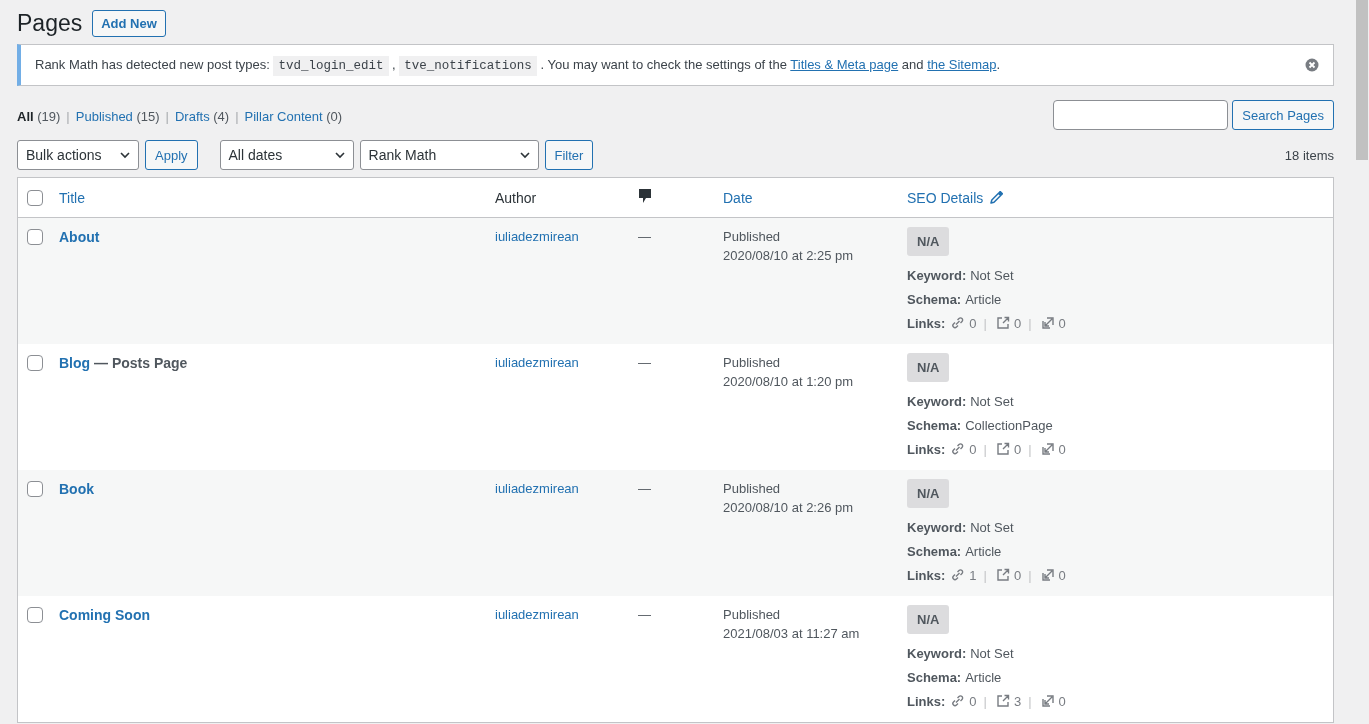 The width and height of the screenshot is (1369, 724). What do you see at coordinates (516, 197) in the screenshot?
I see `author-column-header: Author` at bounding box center [516, 197].